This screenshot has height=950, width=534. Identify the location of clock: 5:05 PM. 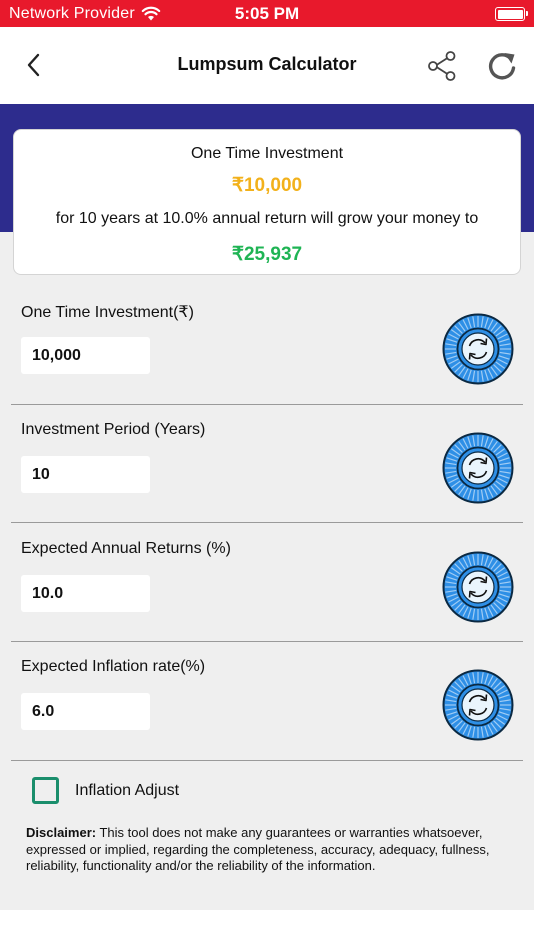
(267, 13).